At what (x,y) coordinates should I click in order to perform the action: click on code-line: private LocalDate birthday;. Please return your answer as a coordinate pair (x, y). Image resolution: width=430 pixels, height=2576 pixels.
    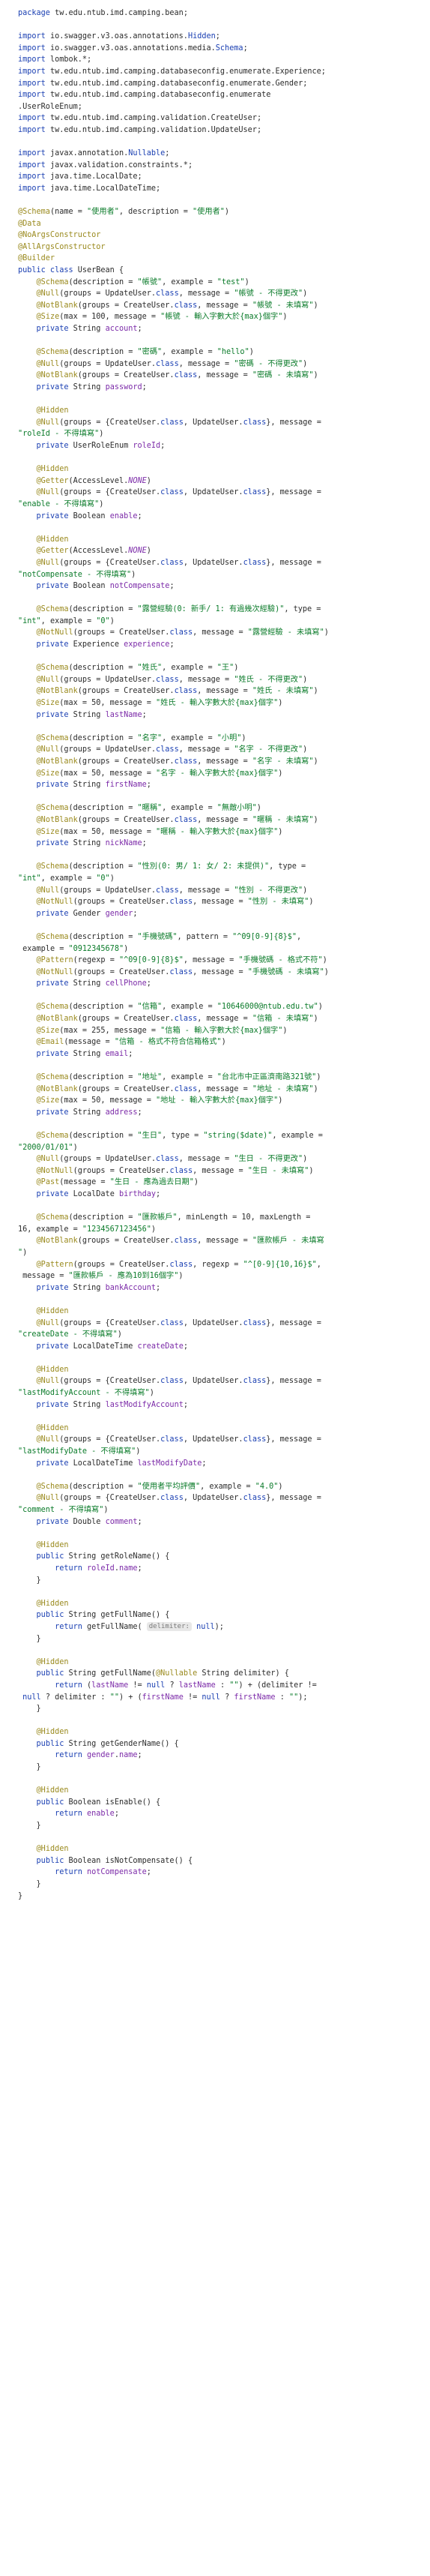
    Looking at the image, I should click on (221, 1195).